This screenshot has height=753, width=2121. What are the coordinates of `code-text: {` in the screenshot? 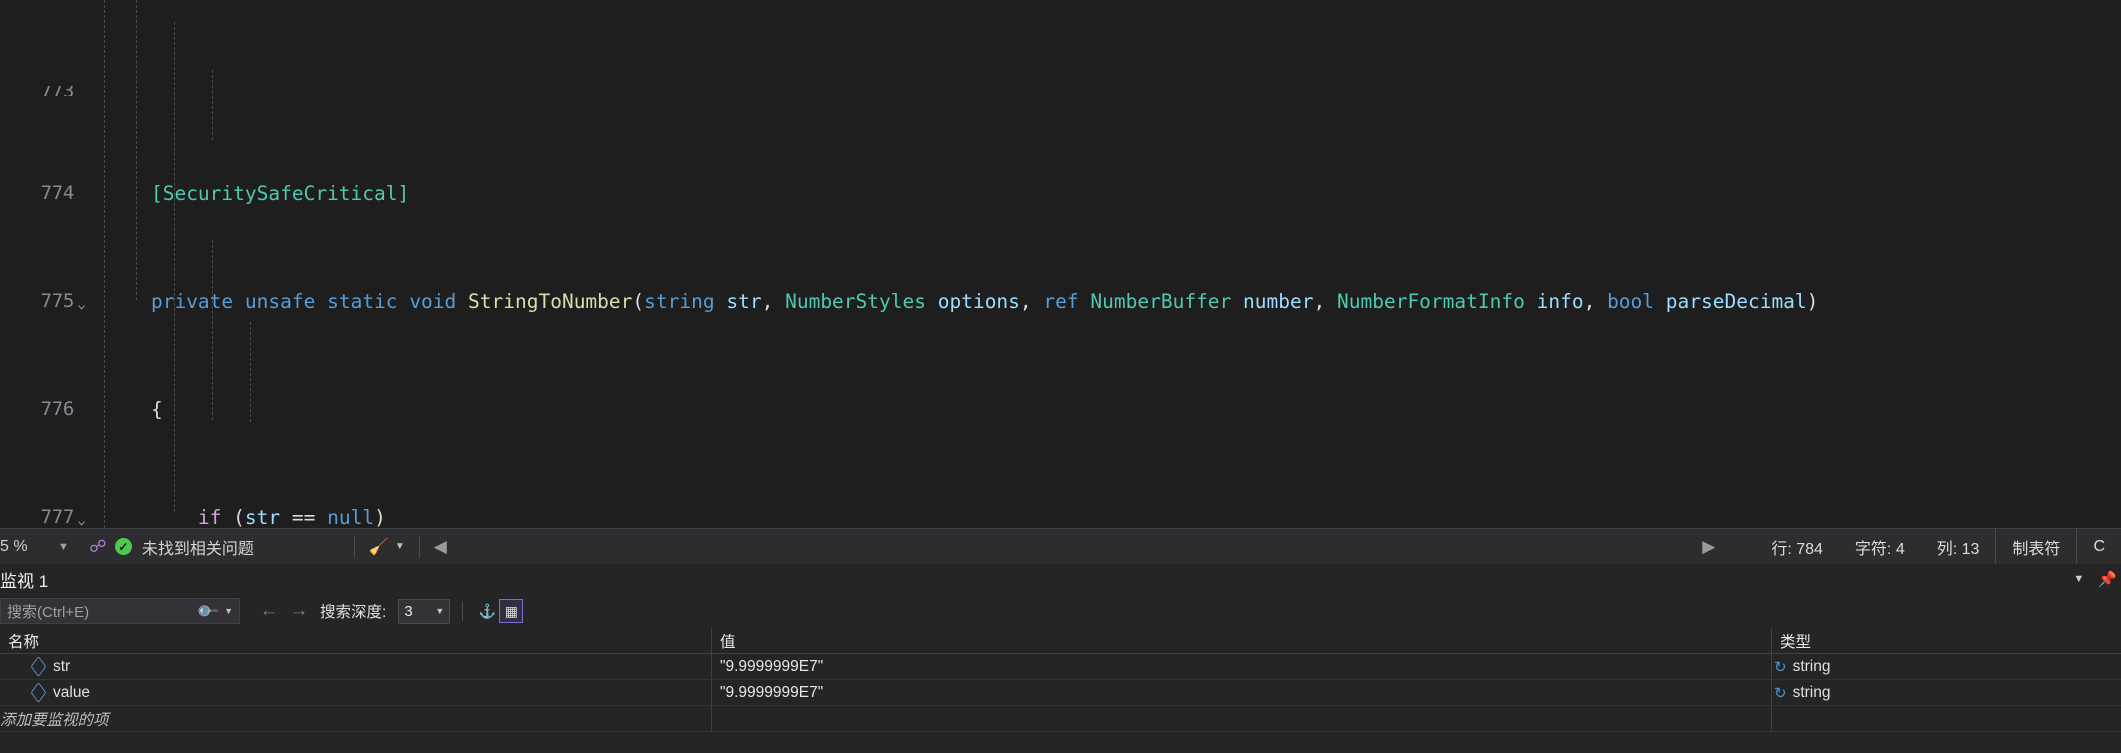 It's located at (1112, 409).